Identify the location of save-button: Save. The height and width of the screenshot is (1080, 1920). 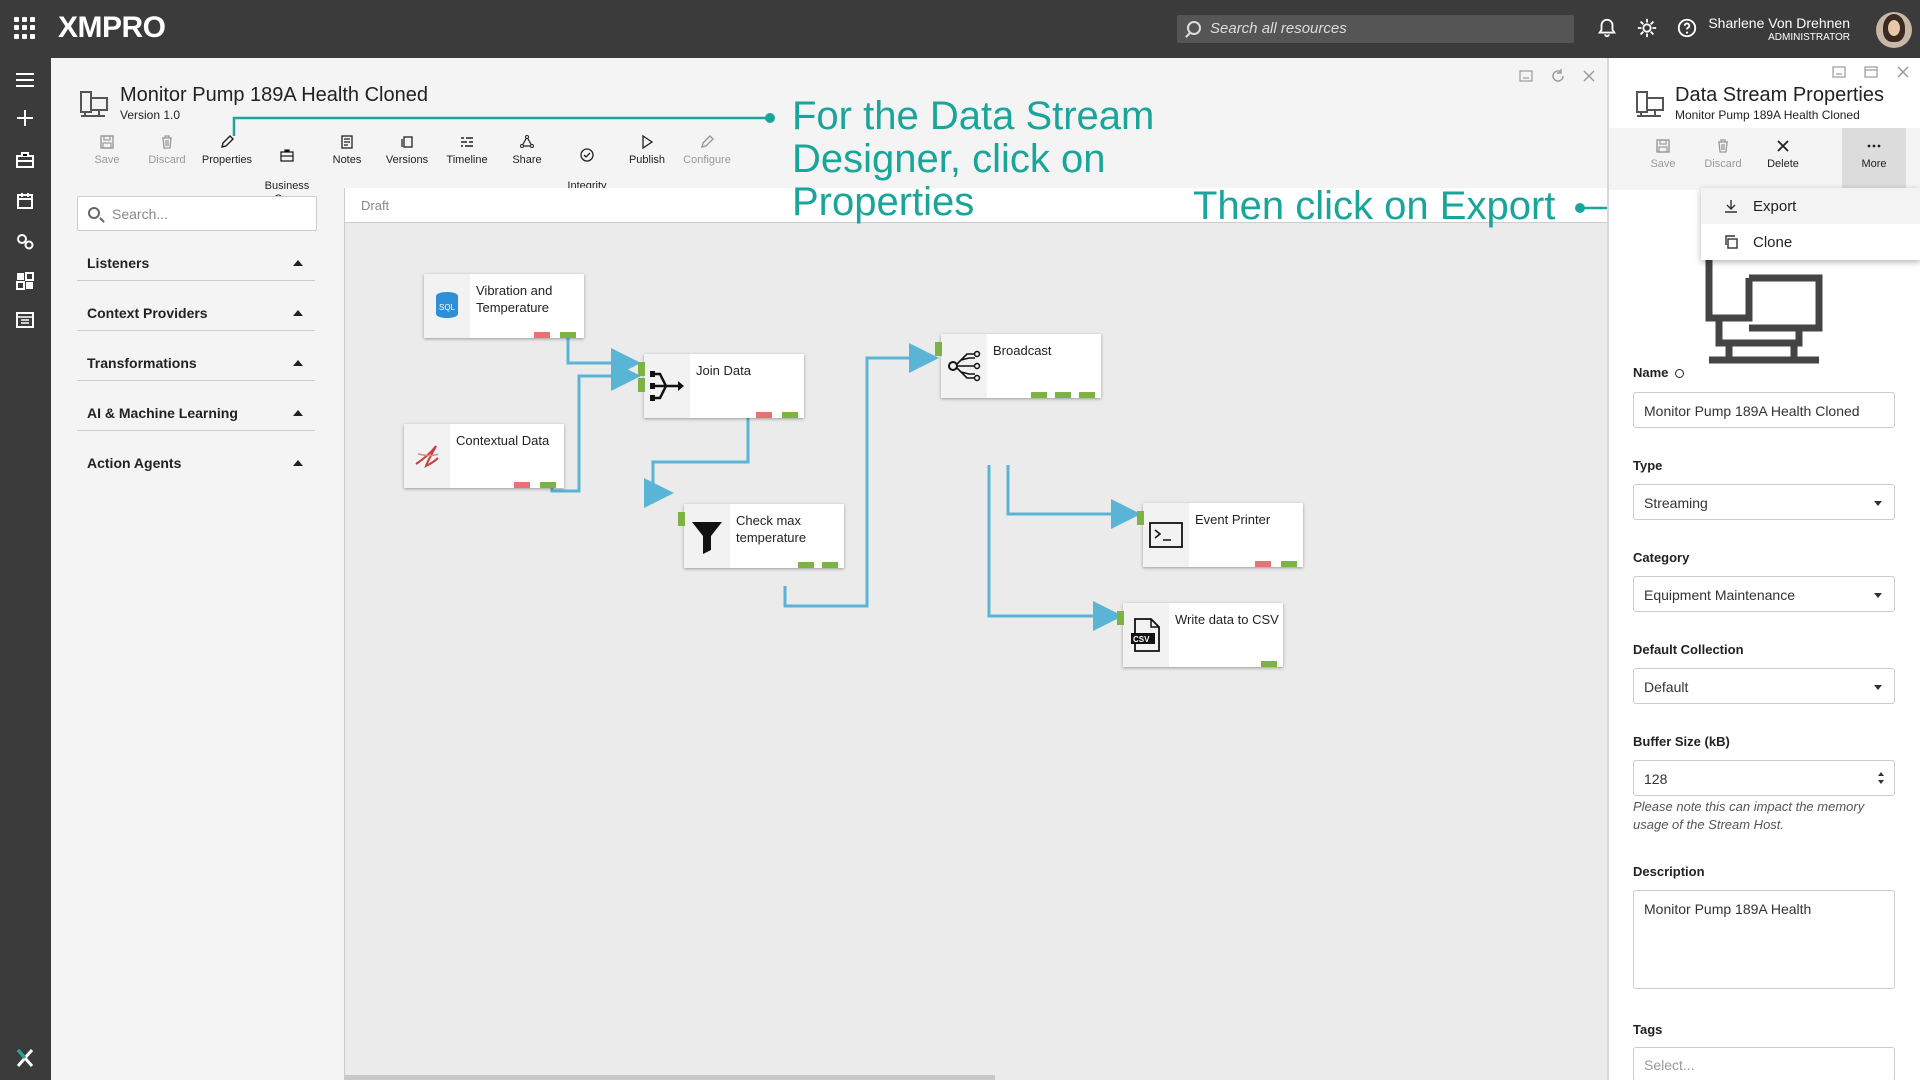
(107, 150).